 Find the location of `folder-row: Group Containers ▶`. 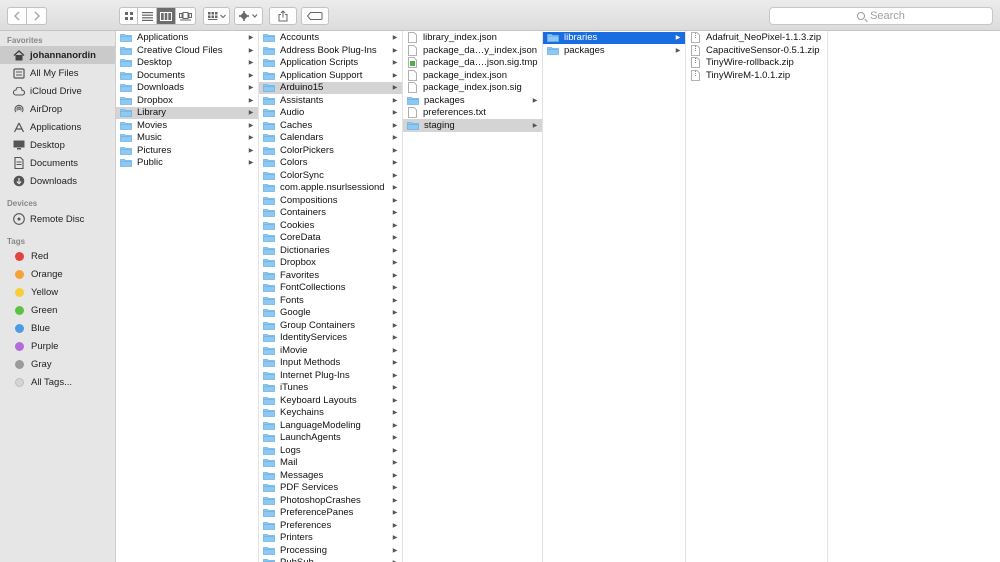

folder-row: Group Containers ▶ is located at coordinates (330, 325).